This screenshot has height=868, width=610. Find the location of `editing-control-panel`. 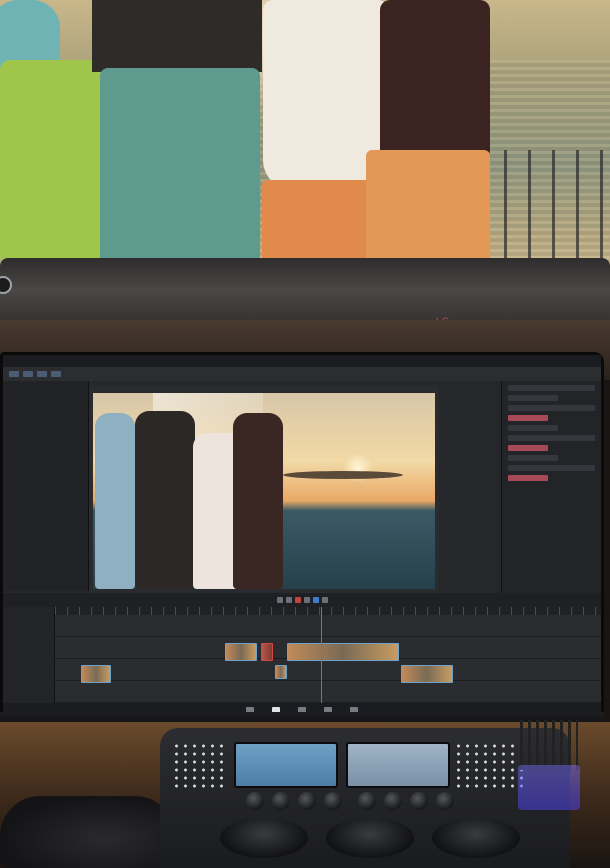

editing-control-panel is located at coordinates (365, 798).